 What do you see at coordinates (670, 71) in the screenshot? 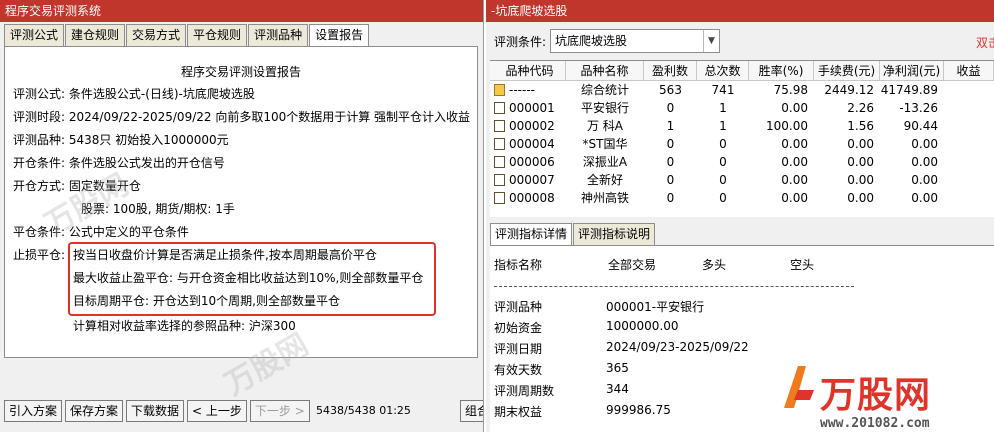
I see `col-wins: 盈利数` at bounding box center [670, 71].